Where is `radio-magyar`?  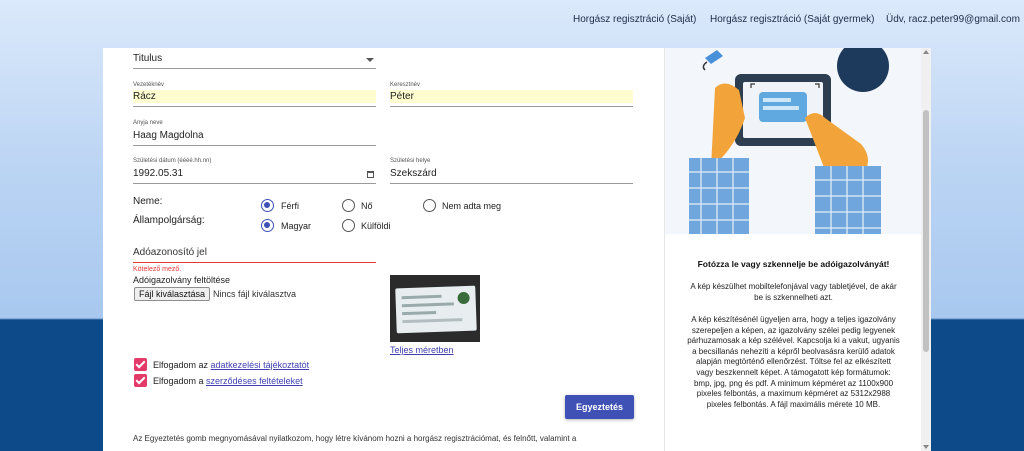 radio-magyar is located at coordinates (267, 225).